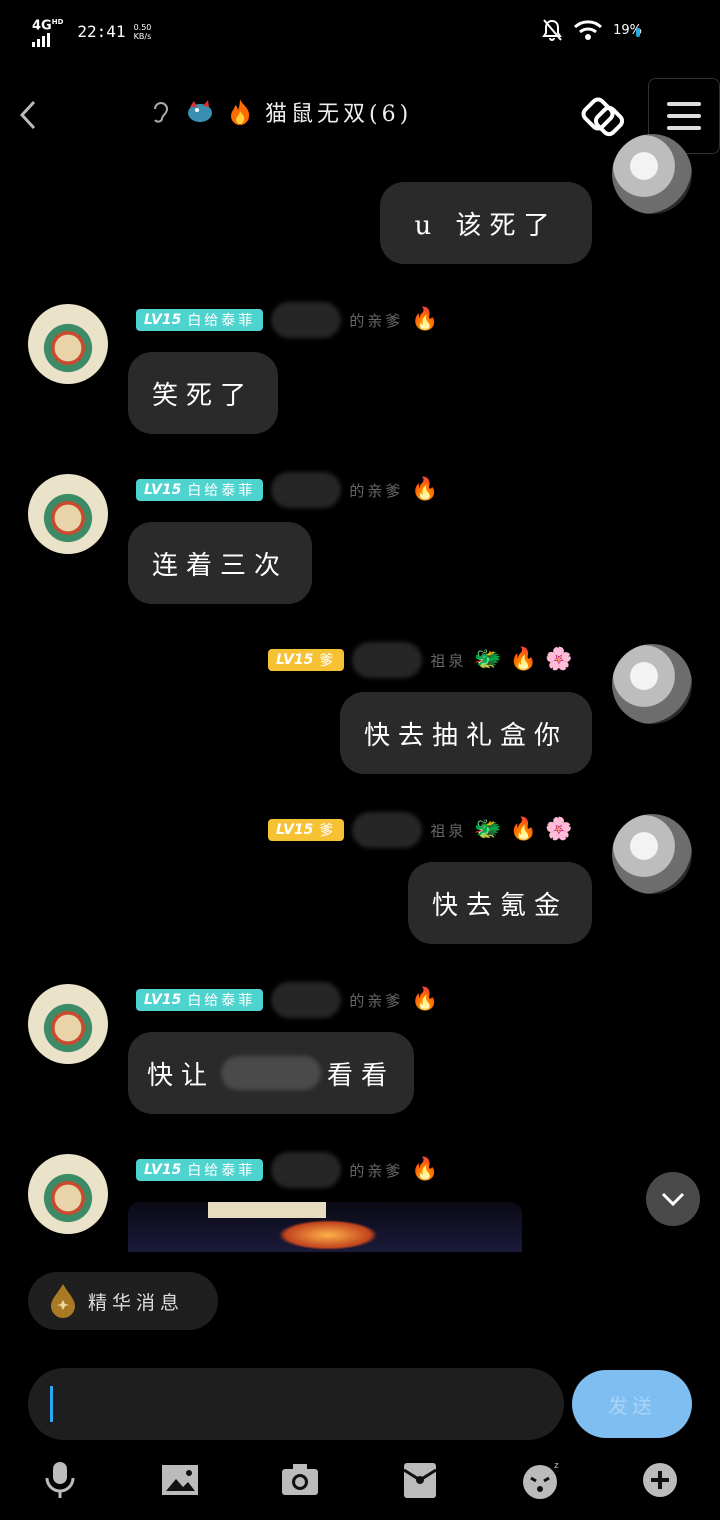  I want to click on essence-messages-button: 精华消息, so click(123, 1301).